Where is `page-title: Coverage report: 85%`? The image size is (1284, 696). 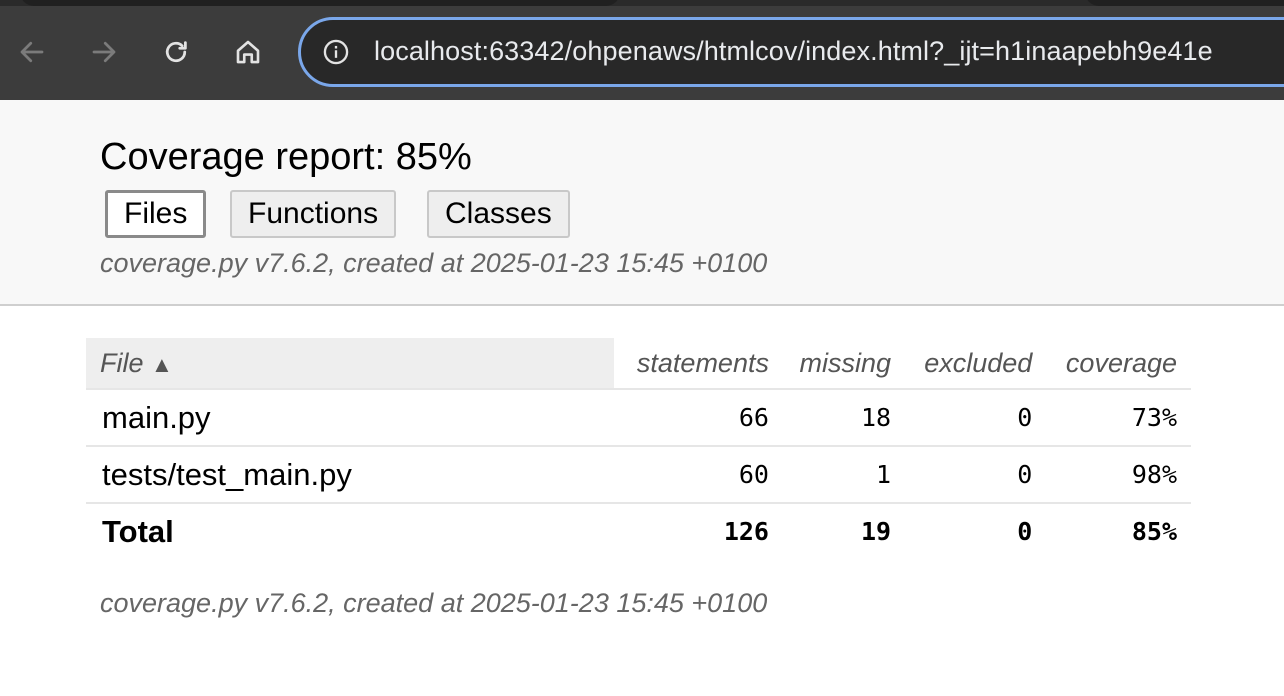 page-title: Coverage report: 85% is located at coordinates (286, 157).